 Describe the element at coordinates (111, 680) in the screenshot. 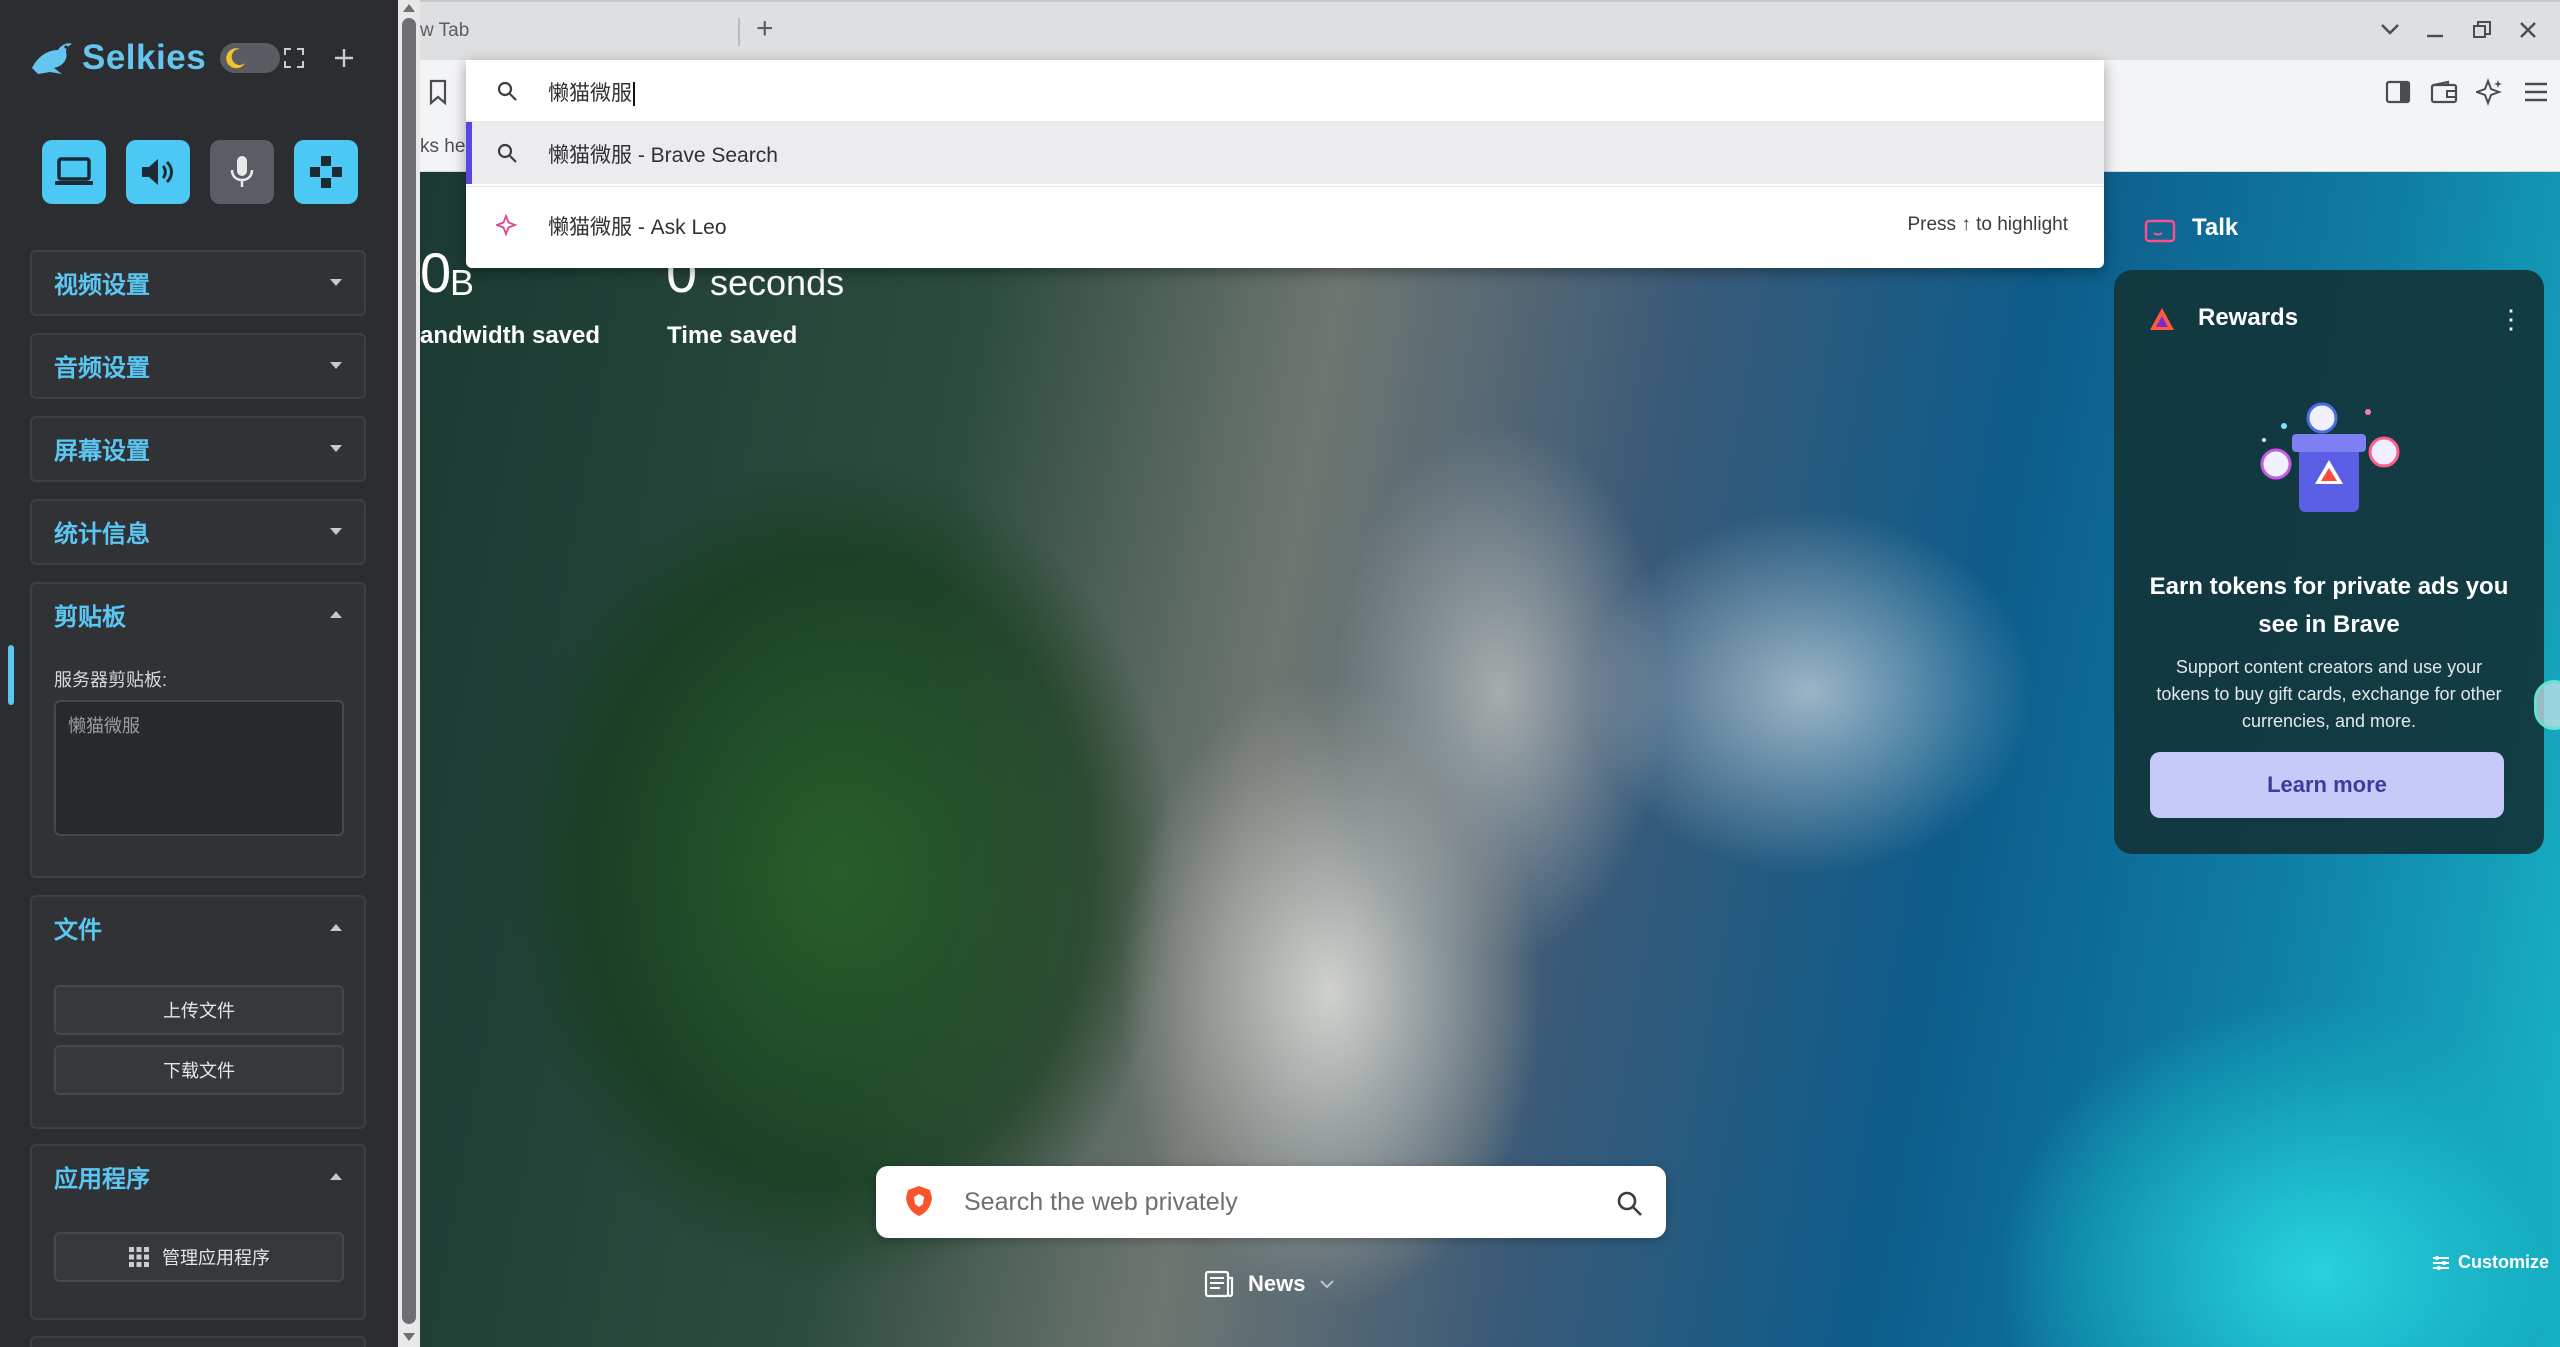

I see `server-clipboard-label: 服务器剪贴板:` at that location.